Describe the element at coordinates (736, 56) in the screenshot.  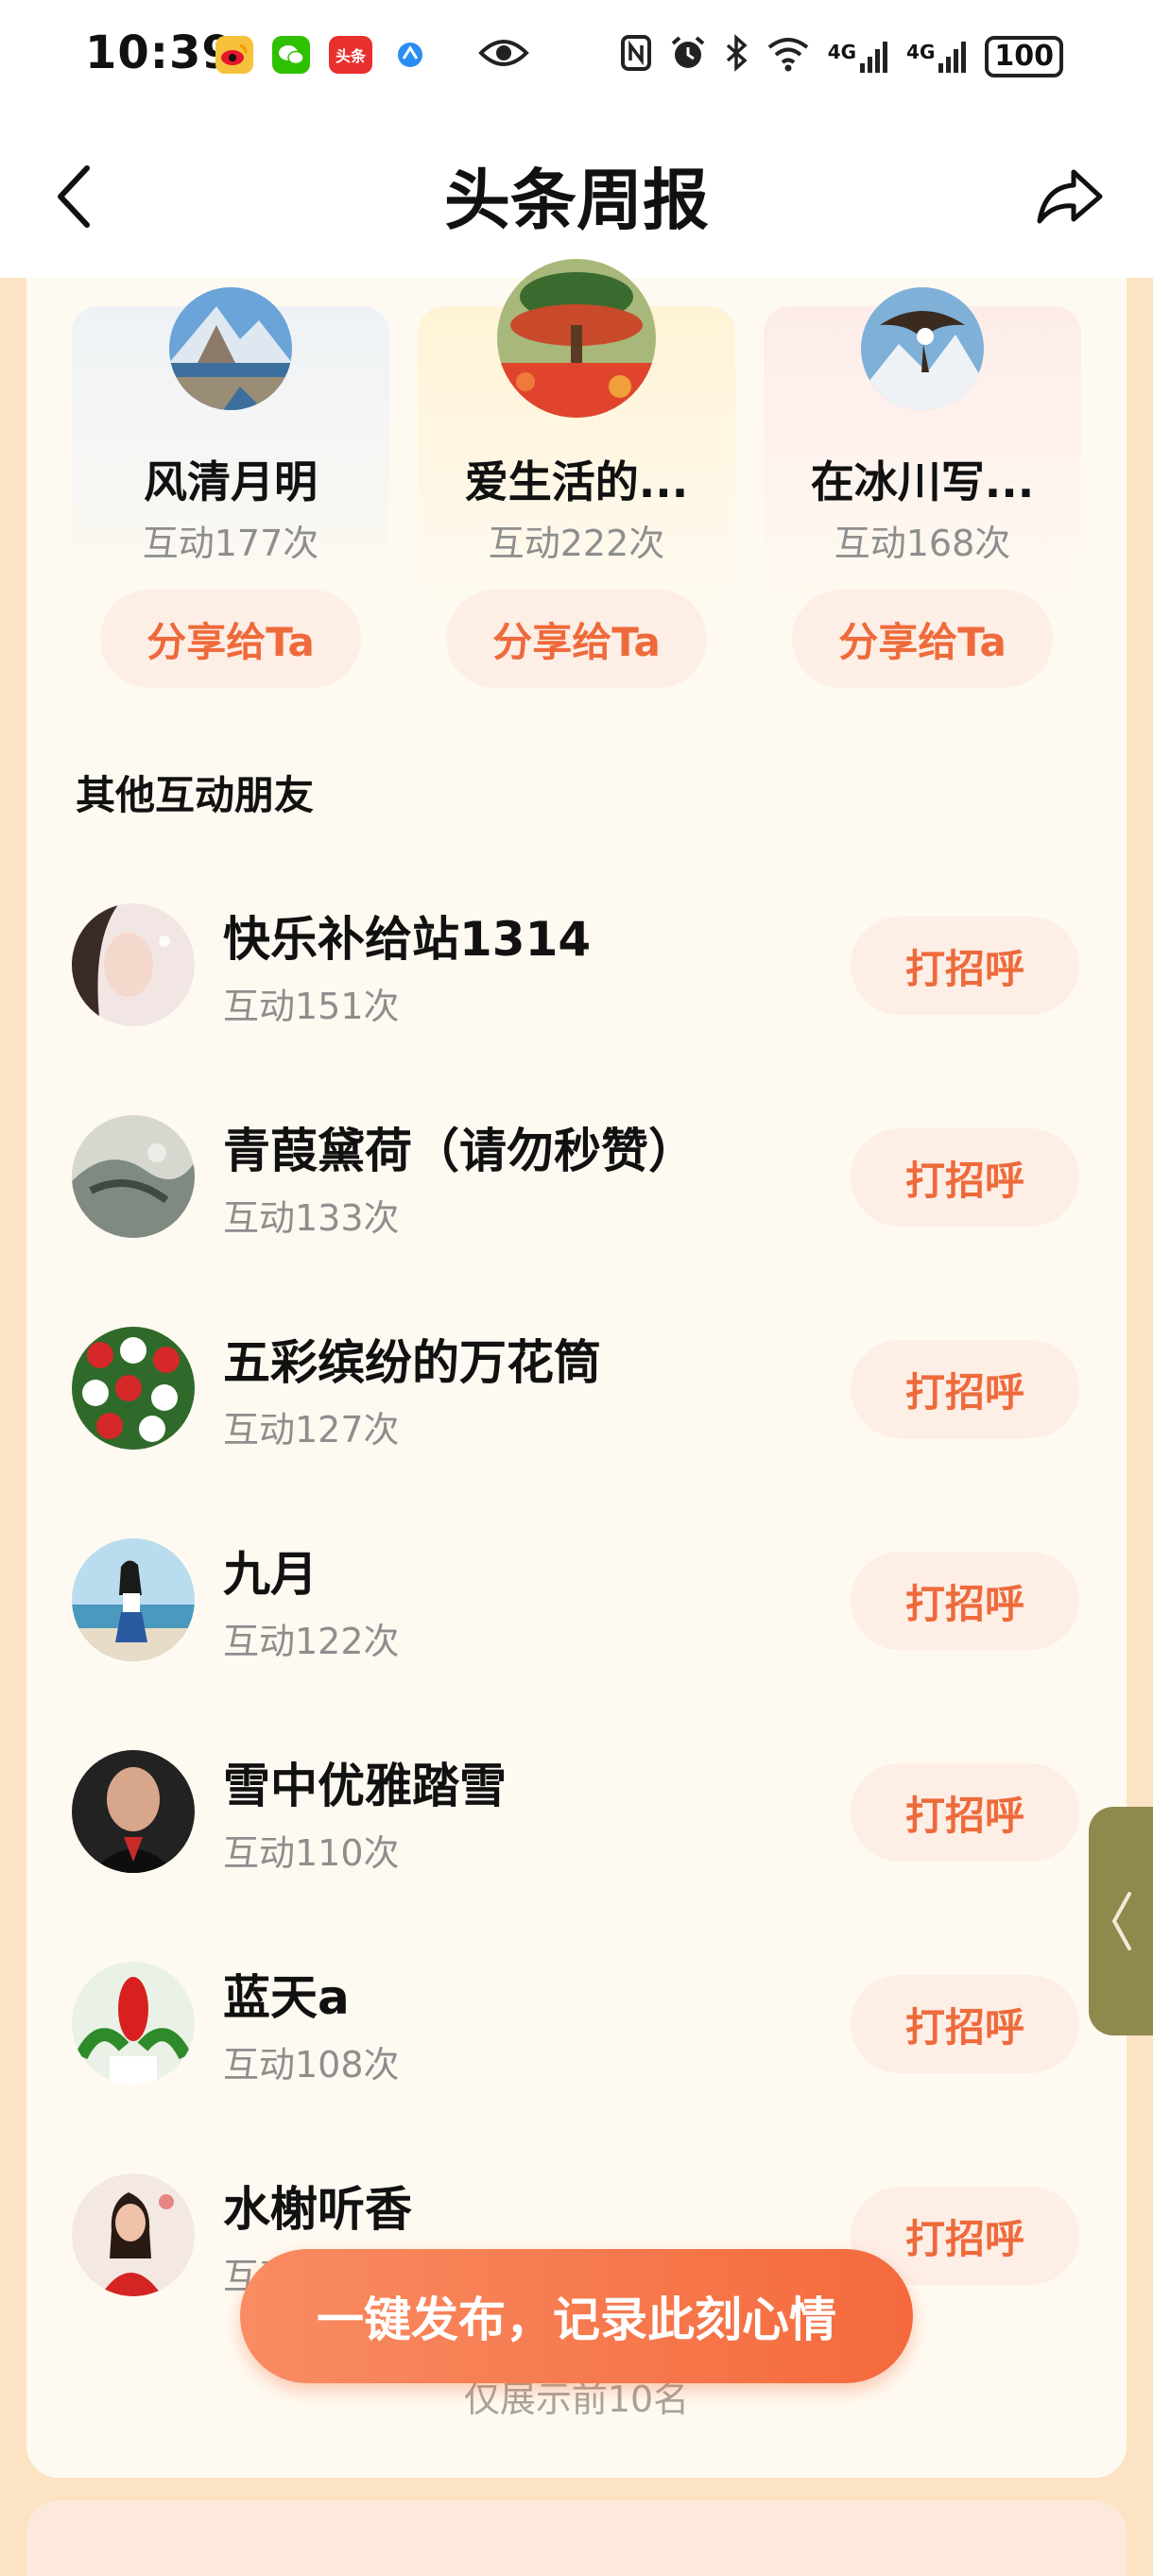
I see `bluetooth-icon` at that location.